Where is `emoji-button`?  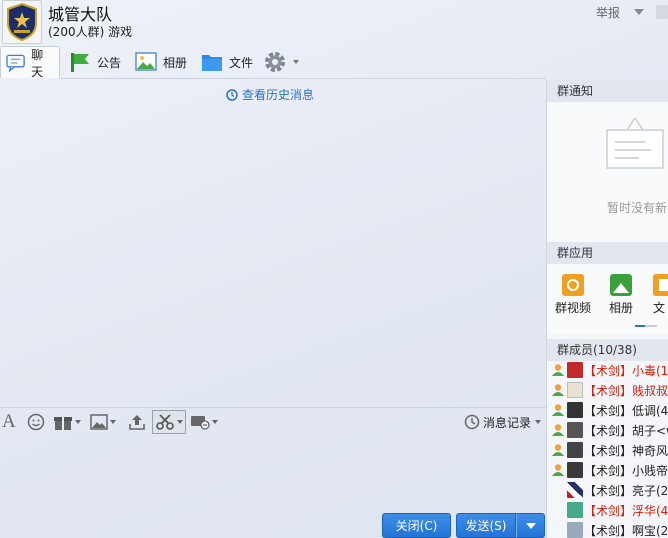
emoji-button is located at coordinates (36, 422).